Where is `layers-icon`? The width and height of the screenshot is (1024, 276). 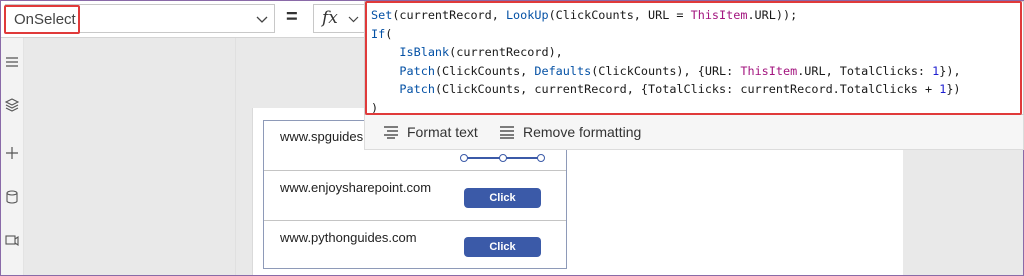
layers-icon is located at coordinates (12, 105).